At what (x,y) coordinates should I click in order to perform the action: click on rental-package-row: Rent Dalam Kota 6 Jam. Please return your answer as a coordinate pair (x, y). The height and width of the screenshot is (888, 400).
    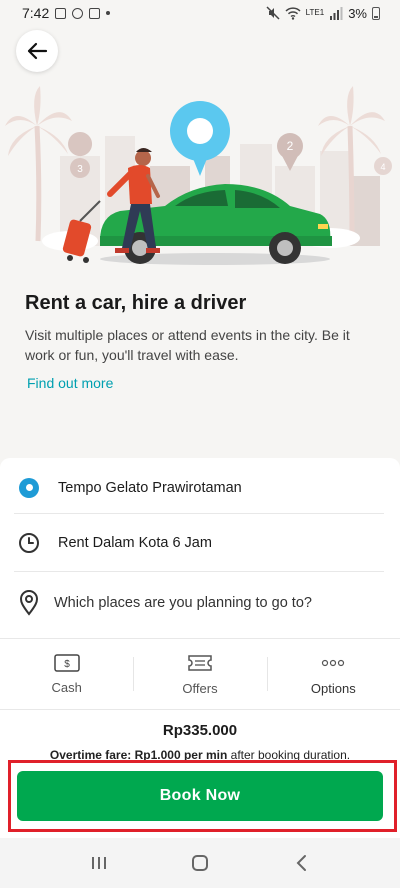
    Looking at the image, I should click on (199, 543).